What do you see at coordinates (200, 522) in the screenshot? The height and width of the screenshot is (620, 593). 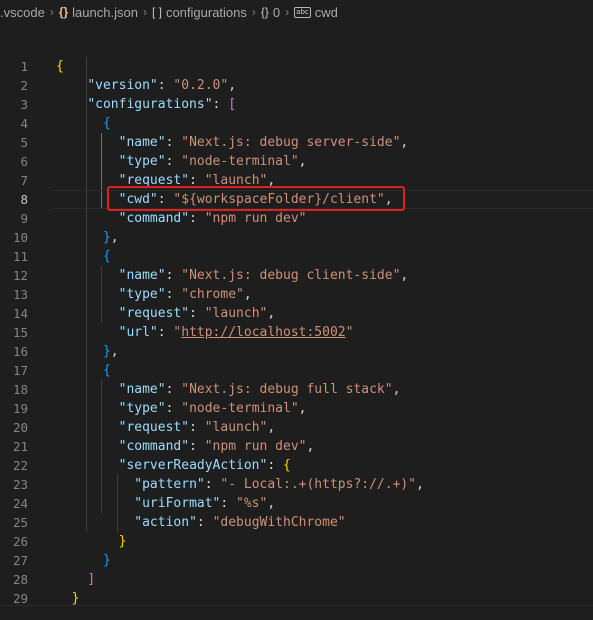 I see `code-text: "action": "debugWithChrome"` at bounding box center [200, 522].